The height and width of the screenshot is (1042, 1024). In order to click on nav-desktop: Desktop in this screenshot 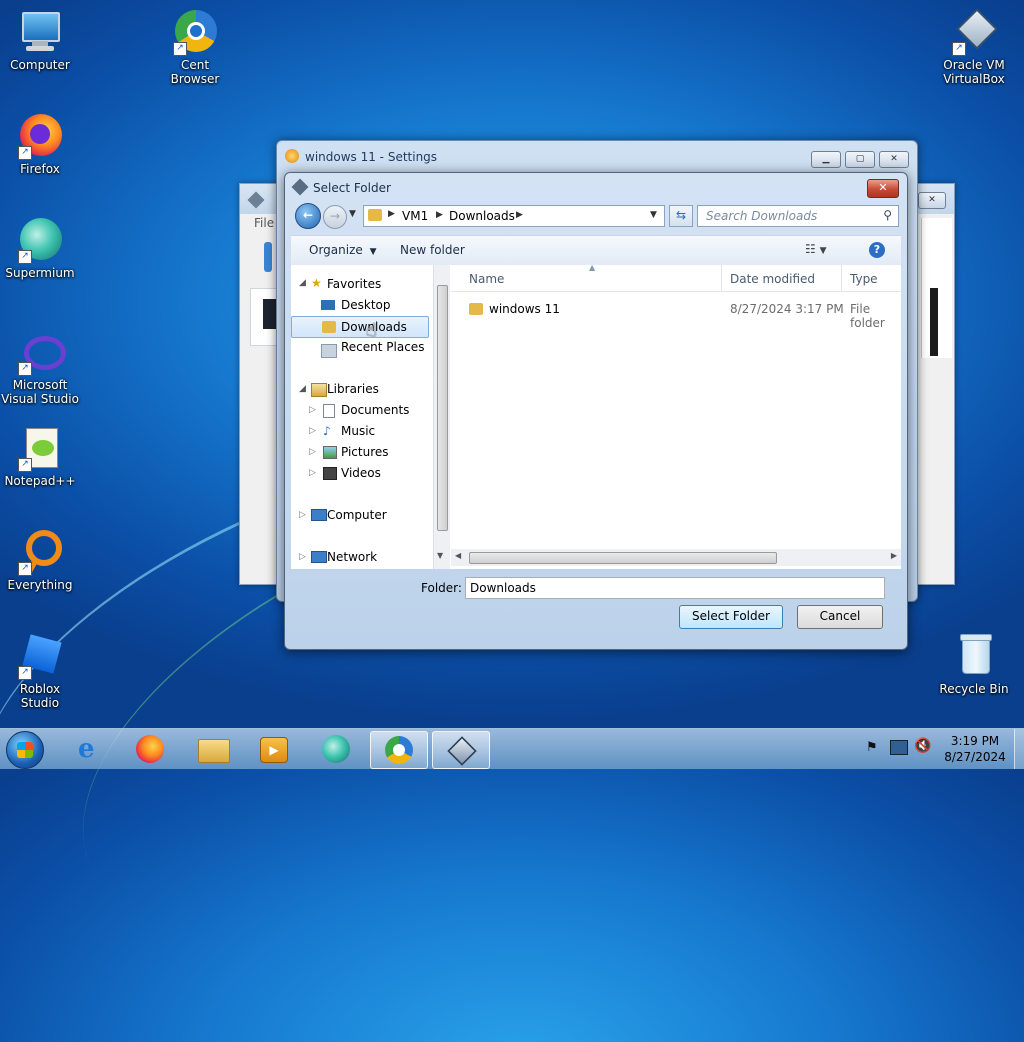, I will do `click(366, 305)`.